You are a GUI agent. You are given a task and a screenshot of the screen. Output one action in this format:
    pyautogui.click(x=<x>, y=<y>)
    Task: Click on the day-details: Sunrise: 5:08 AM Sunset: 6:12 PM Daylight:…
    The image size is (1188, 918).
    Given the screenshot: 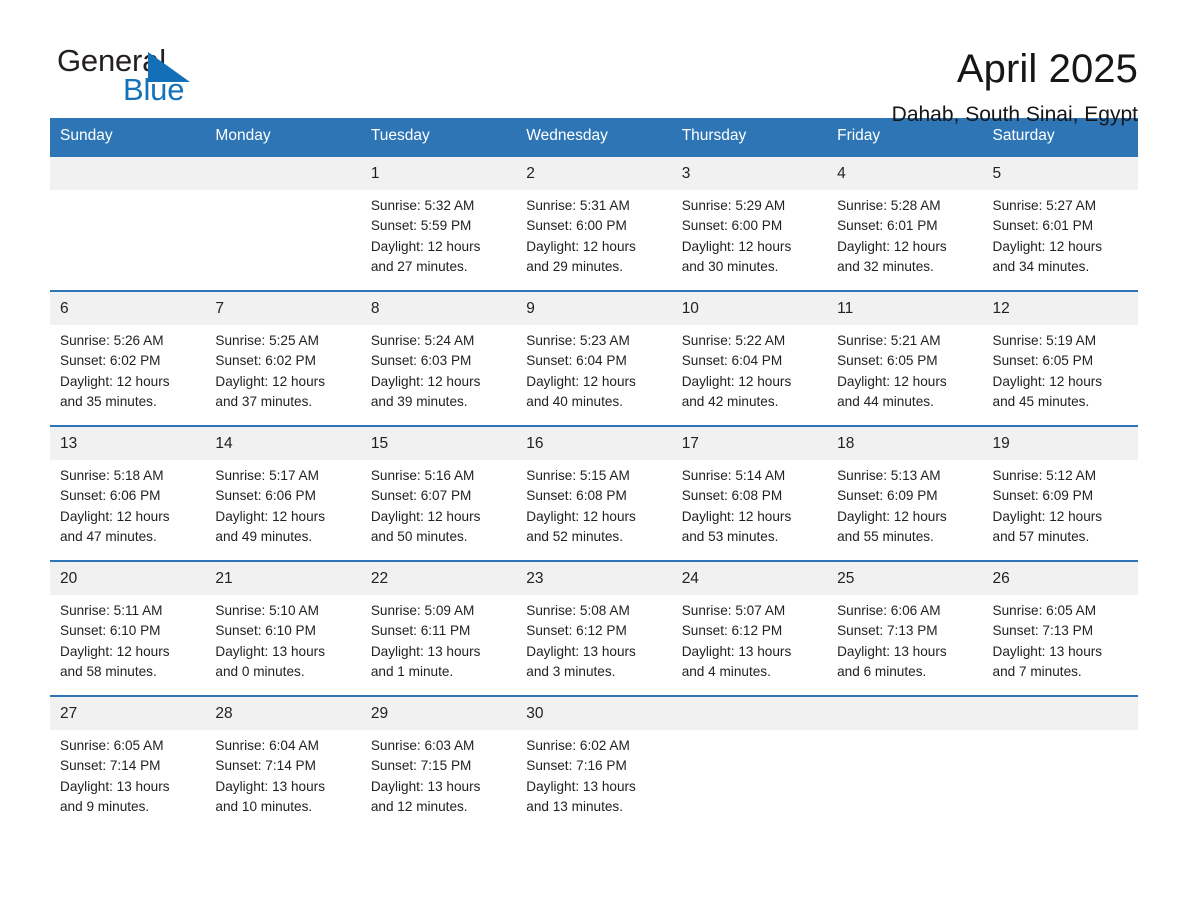 What is the action you would take?
    pyautogui.click(x=593, y=638)
    